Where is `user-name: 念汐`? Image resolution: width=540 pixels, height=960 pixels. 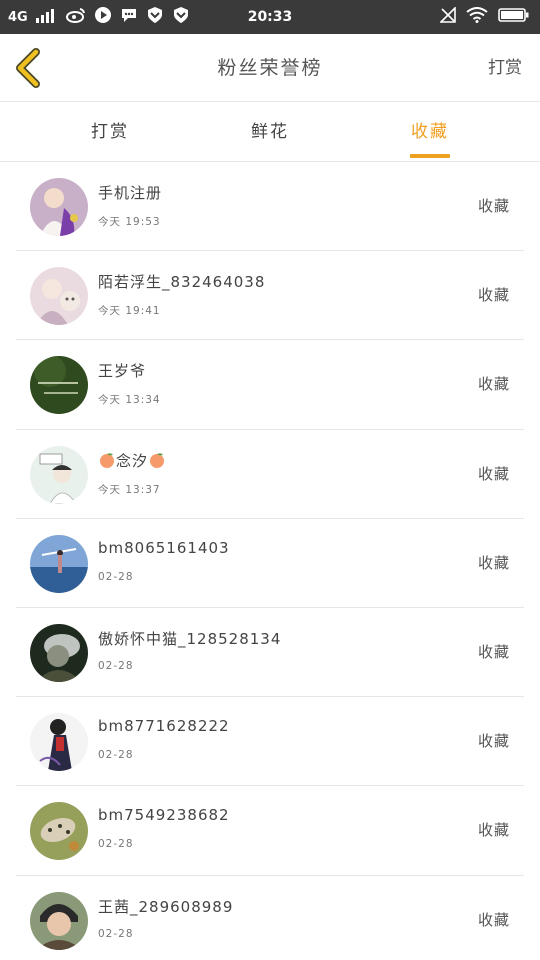 user-name: 念汐 is located at coordinates (132, 460).